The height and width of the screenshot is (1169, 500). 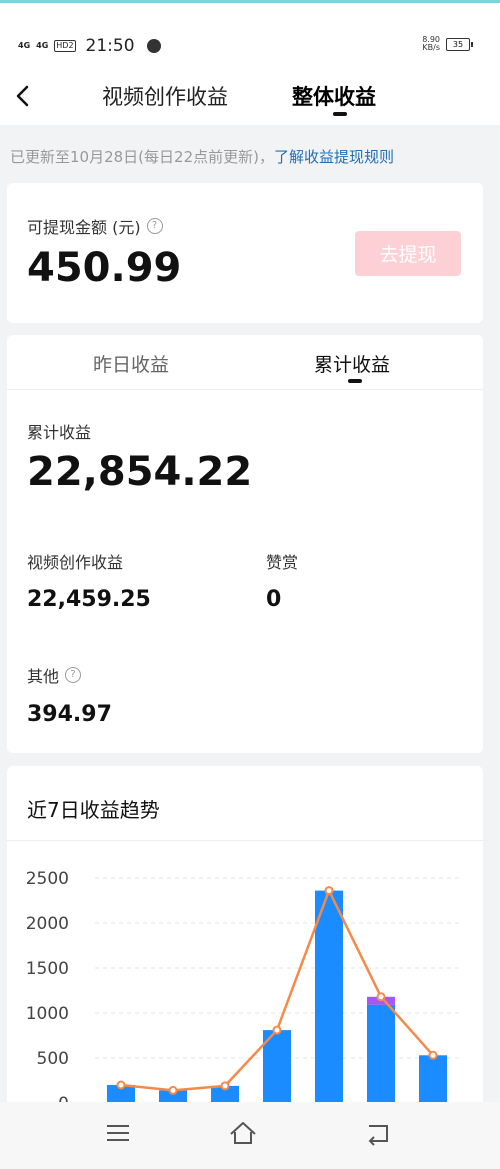 I want to click on top-nav: 视频创作收益 整体收益, so click(x=250, y=89).